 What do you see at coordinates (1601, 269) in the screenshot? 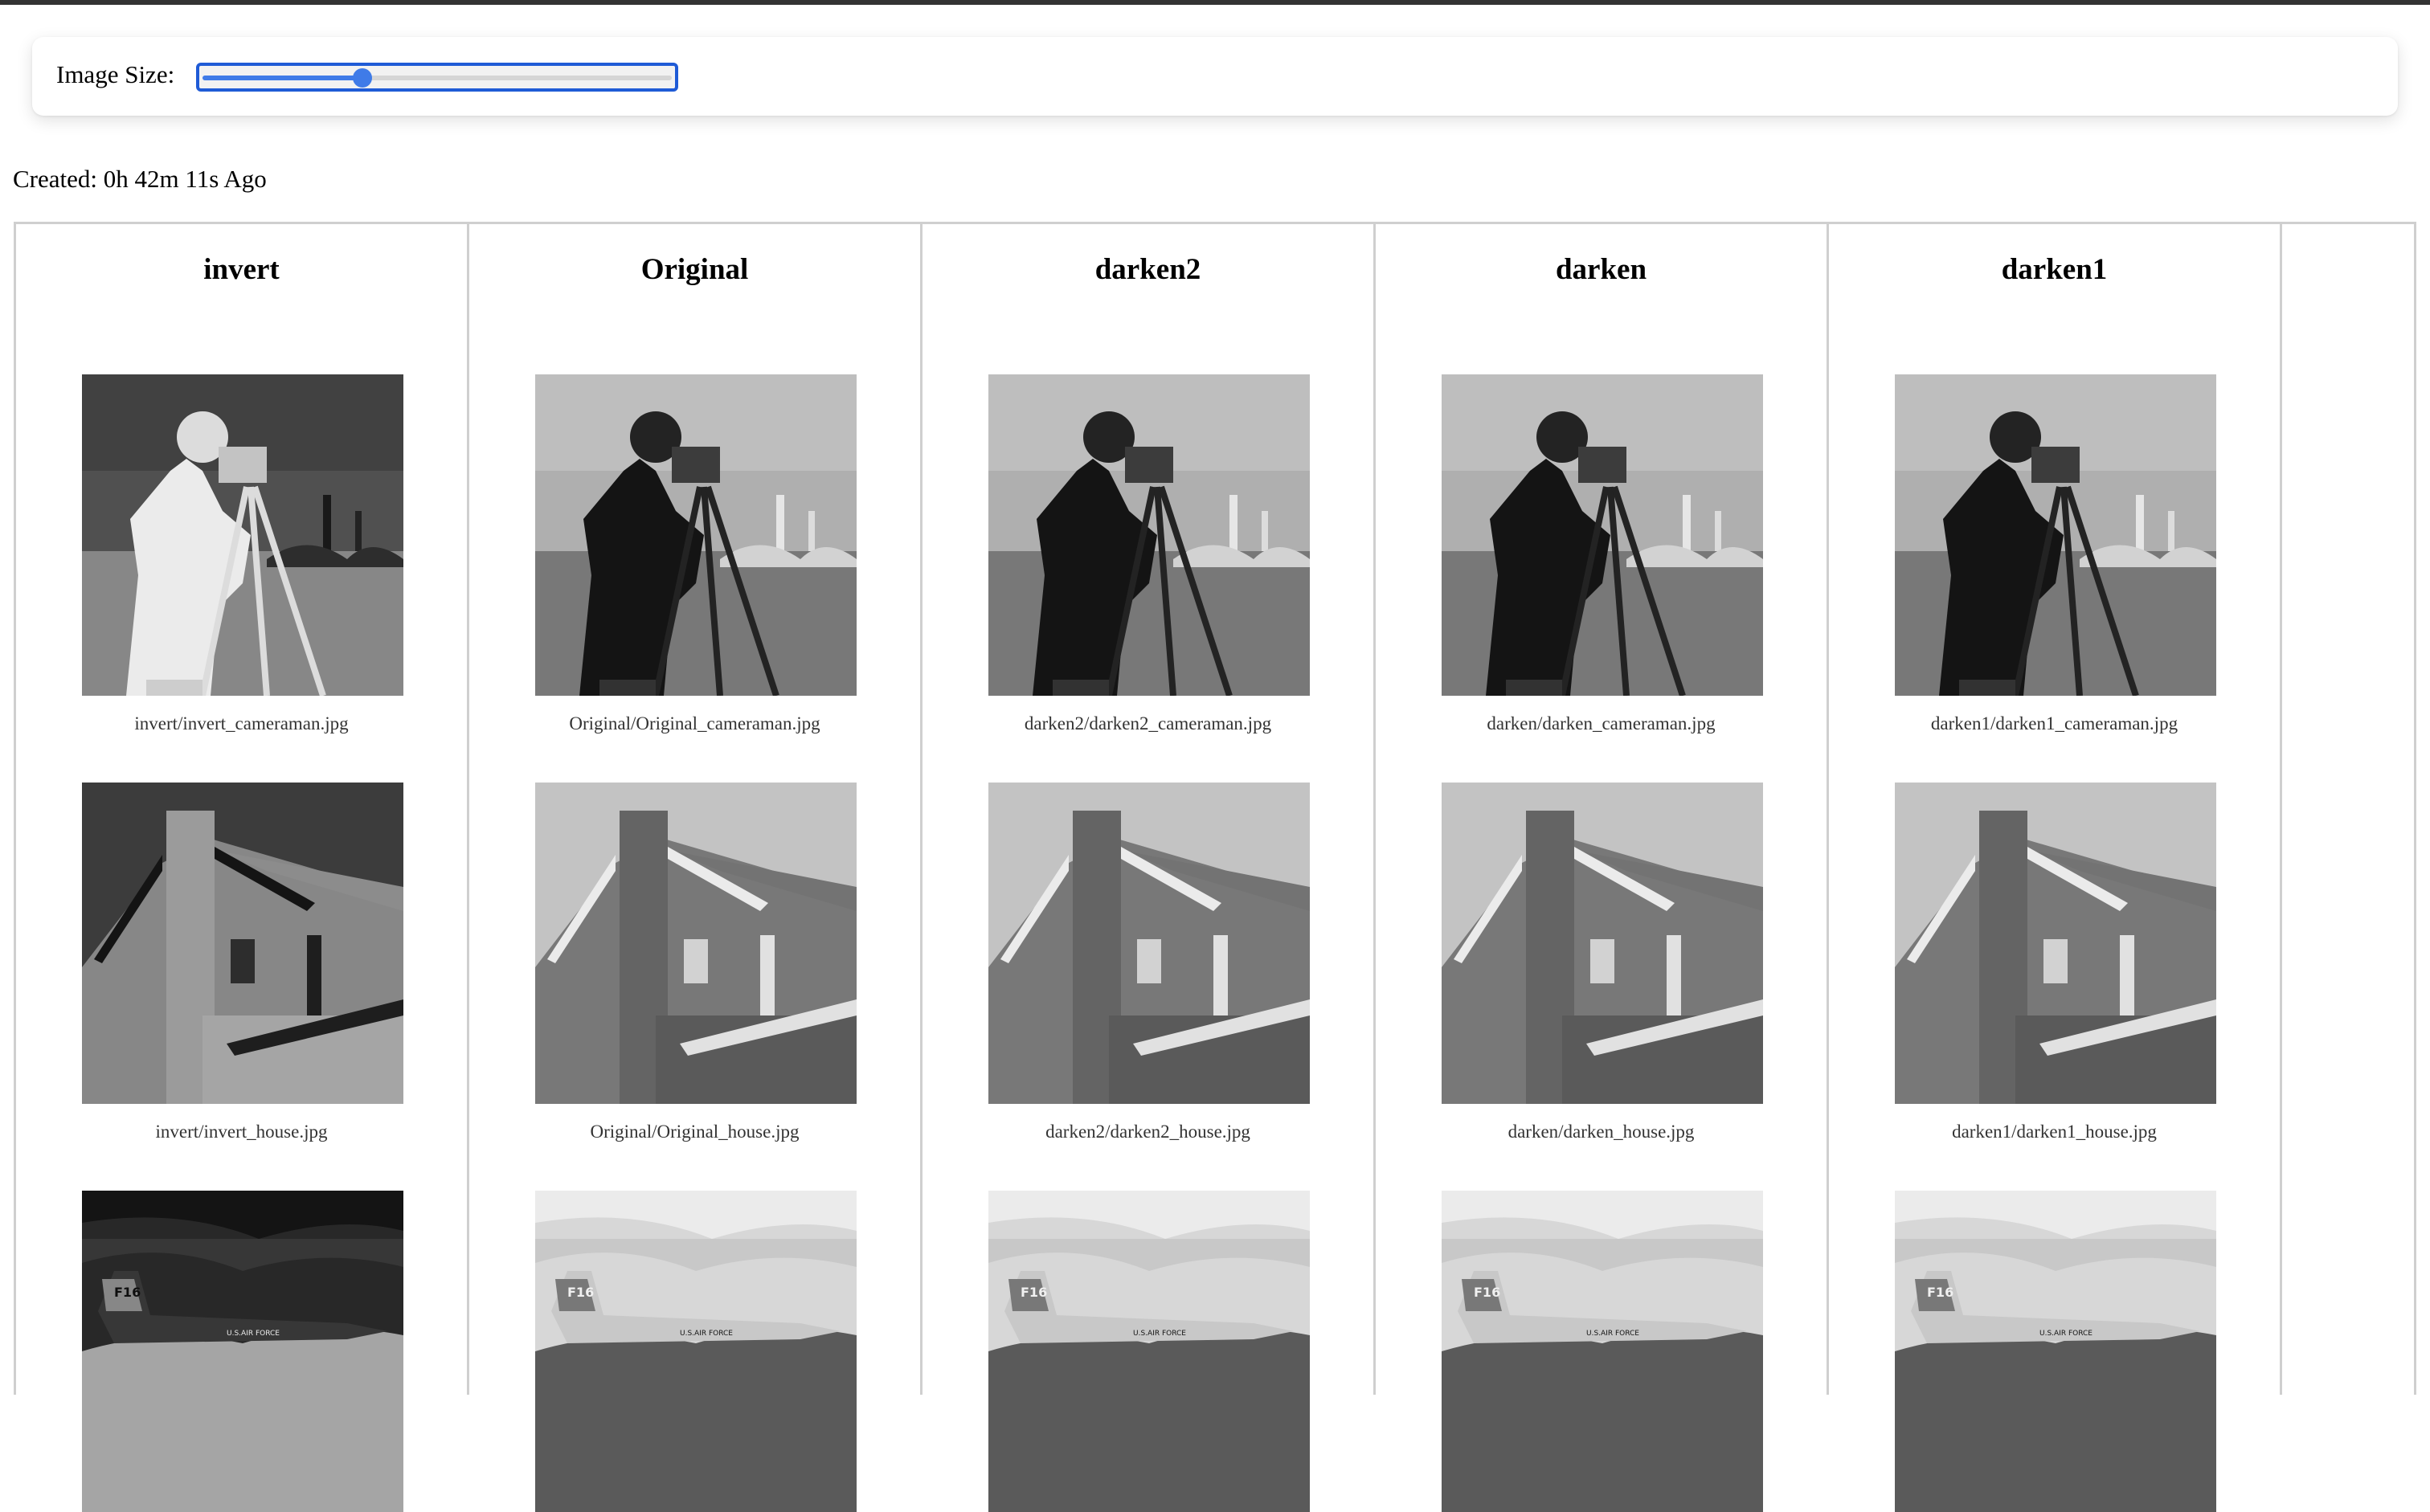
I see `column-title: darken` at bounding box center [1601, 269].